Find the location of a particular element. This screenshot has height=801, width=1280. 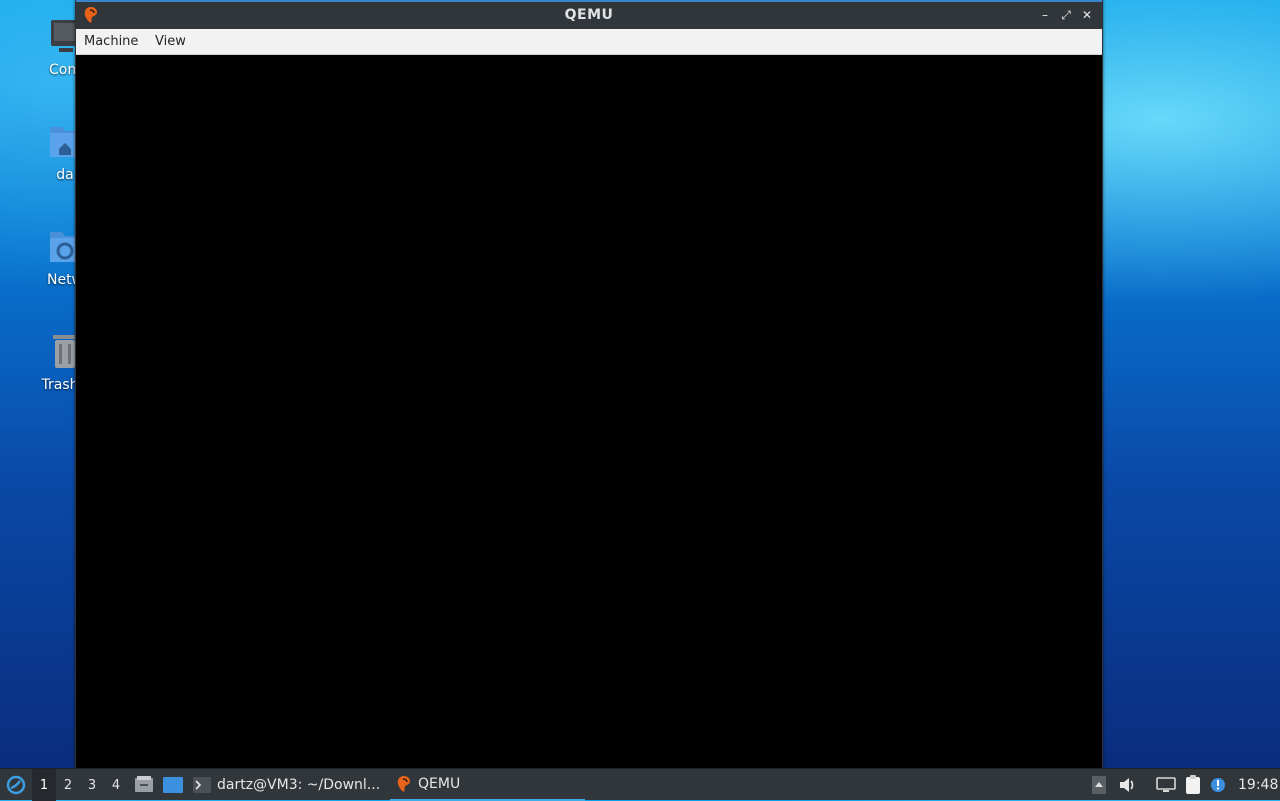

show-desktop-button is located at coordinates (173, 785).